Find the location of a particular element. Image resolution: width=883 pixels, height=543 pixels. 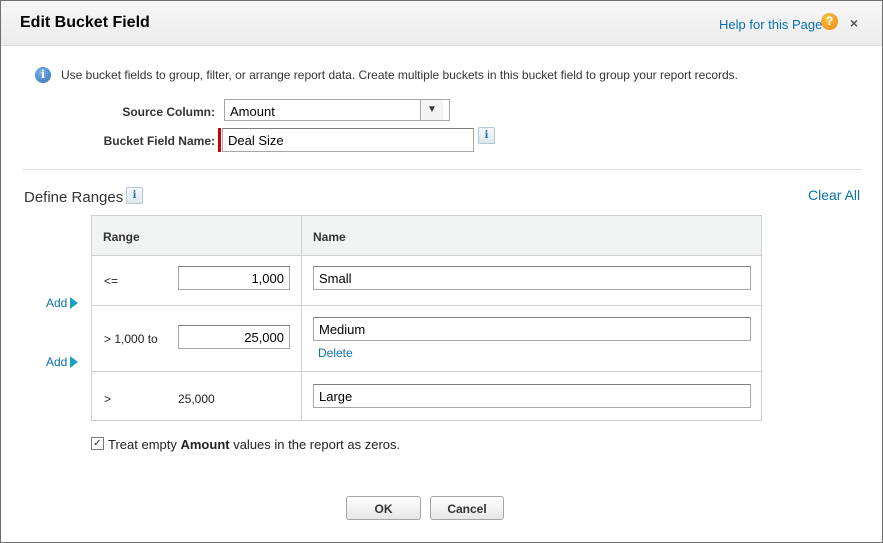

dialog-header: Edit Bucket Field Help for this Page ? × is located at coordinates (441, 23).